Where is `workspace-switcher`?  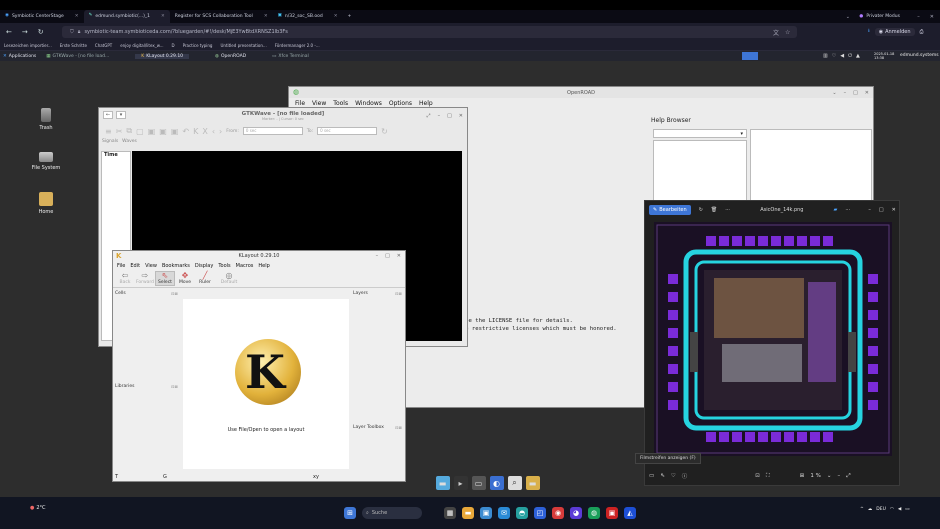 workspace-switcher is located at coordinates (750, 56).